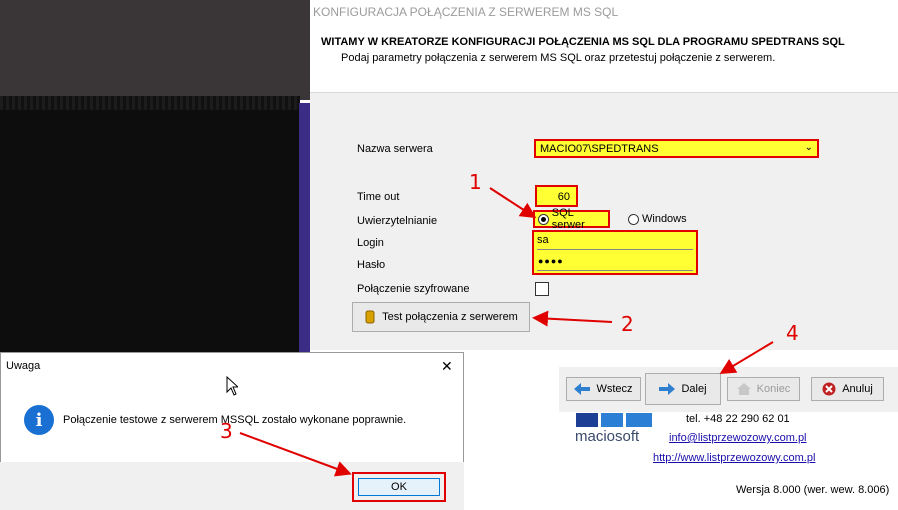 This screenshot has width=898, height=510. I want to click on annotation-number-3: 3, so click(226, 431).